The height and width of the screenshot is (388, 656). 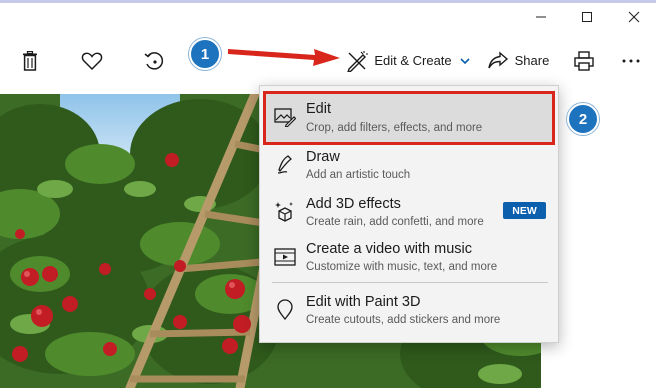 I want to click on step-1-marker: 1, so click(x=205, y=54).